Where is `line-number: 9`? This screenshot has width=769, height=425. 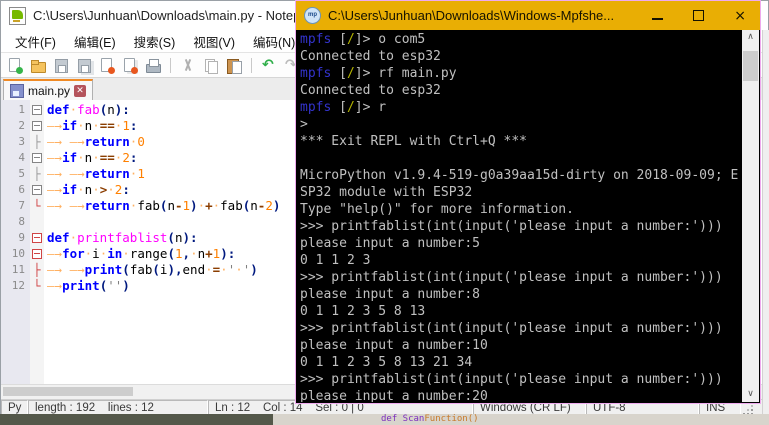
line-number: 9 is located at coordinates (21, 237).